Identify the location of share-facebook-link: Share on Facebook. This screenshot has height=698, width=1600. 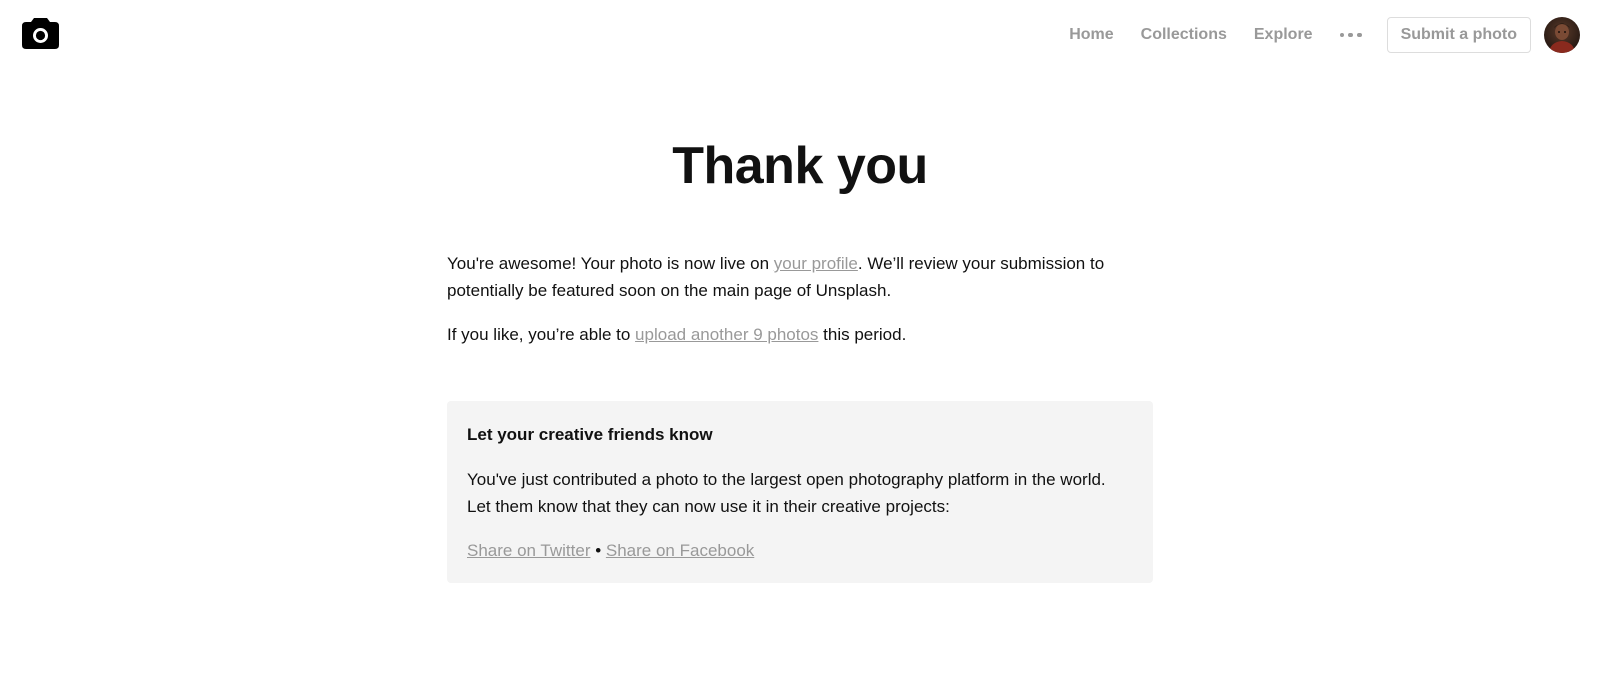
(680, 550).